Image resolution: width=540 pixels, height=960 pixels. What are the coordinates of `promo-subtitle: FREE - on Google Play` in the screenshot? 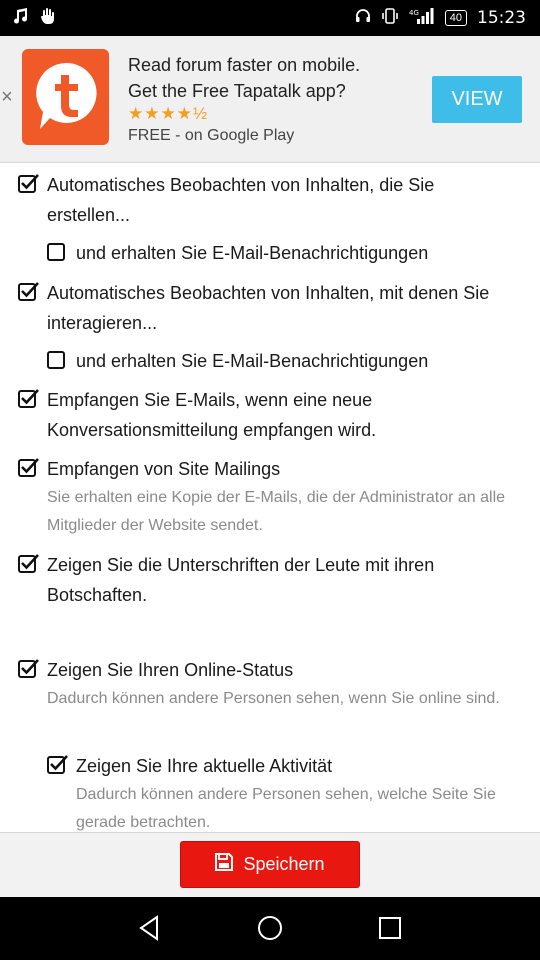 It's located at (211, 135).